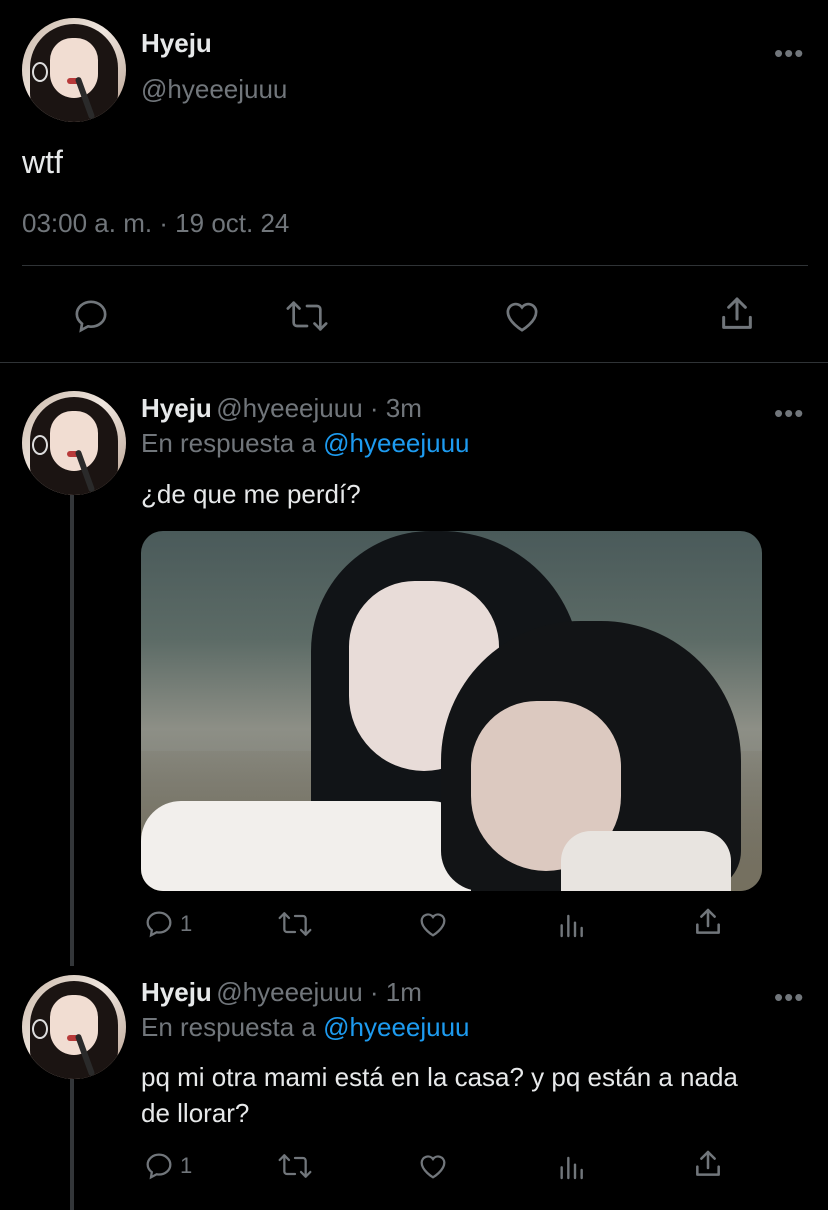 This screenshot has height=1210, width=828. What do you see at coordinates (214, 89) in the screenshot?
I see `author-handle: @hyeeejuuu` at bounding box center [214, 89].